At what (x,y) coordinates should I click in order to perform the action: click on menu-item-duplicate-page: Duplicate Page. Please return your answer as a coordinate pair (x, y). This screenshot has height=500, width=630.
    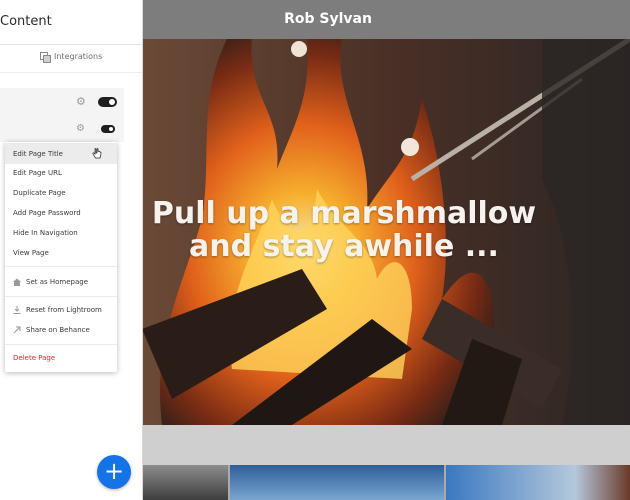
    Looking at the image, I should click on (39, 193).